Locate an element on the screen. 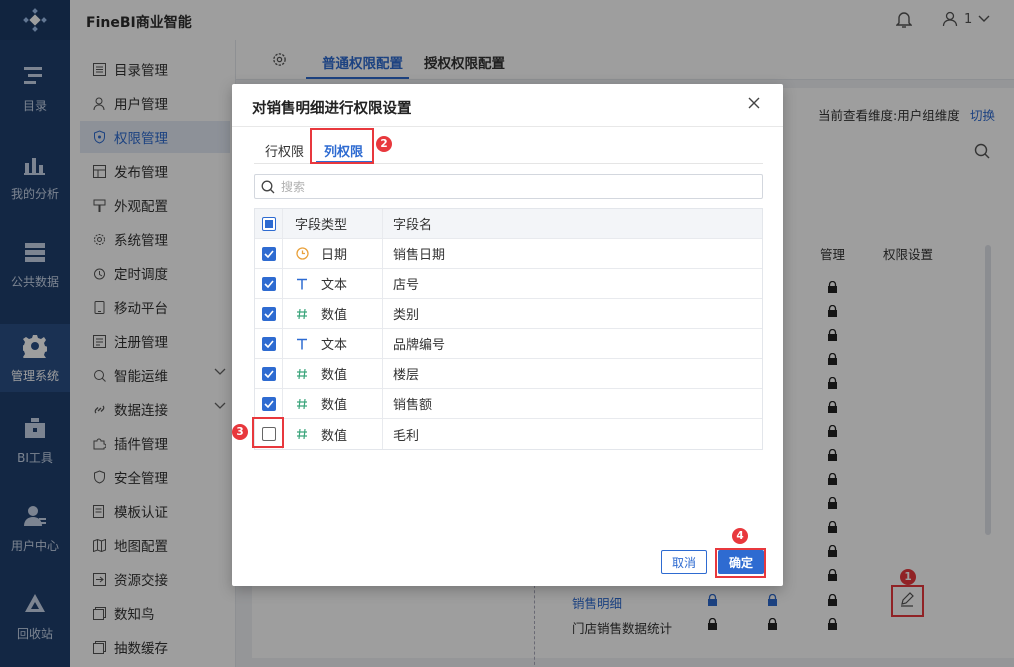 The image size is (1014, 667). field-name: 毛利 is located at coordinates (406, 436).